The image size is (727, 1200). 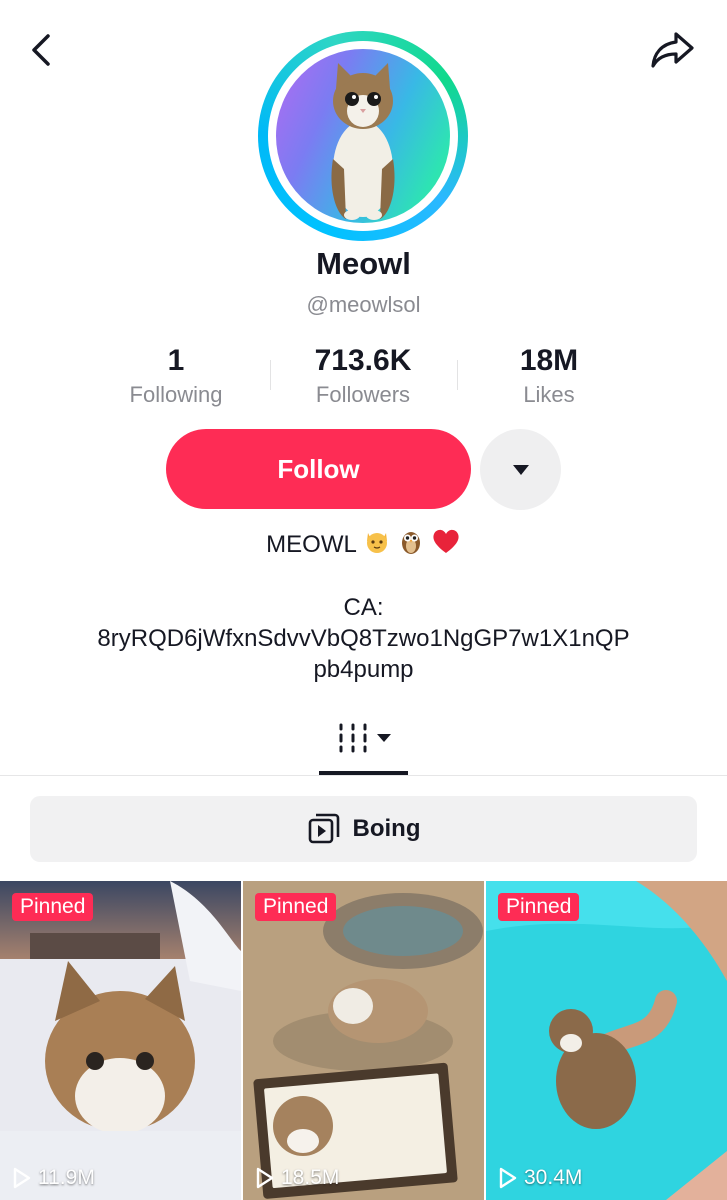 I want to click on video-thumbnail: Pinned 11.9M, so click(x=120, y=1040).